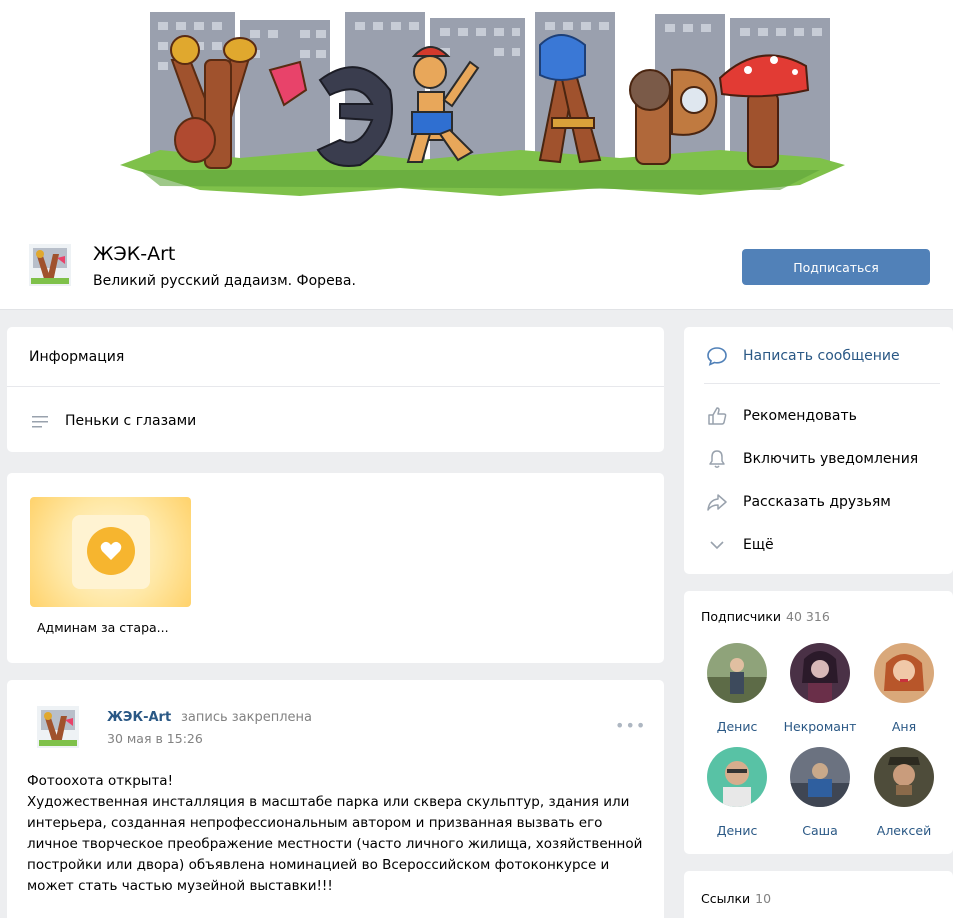 This screenshot has height=918, width=953. I want to click on share-arrow-icon, so click(717, 502).